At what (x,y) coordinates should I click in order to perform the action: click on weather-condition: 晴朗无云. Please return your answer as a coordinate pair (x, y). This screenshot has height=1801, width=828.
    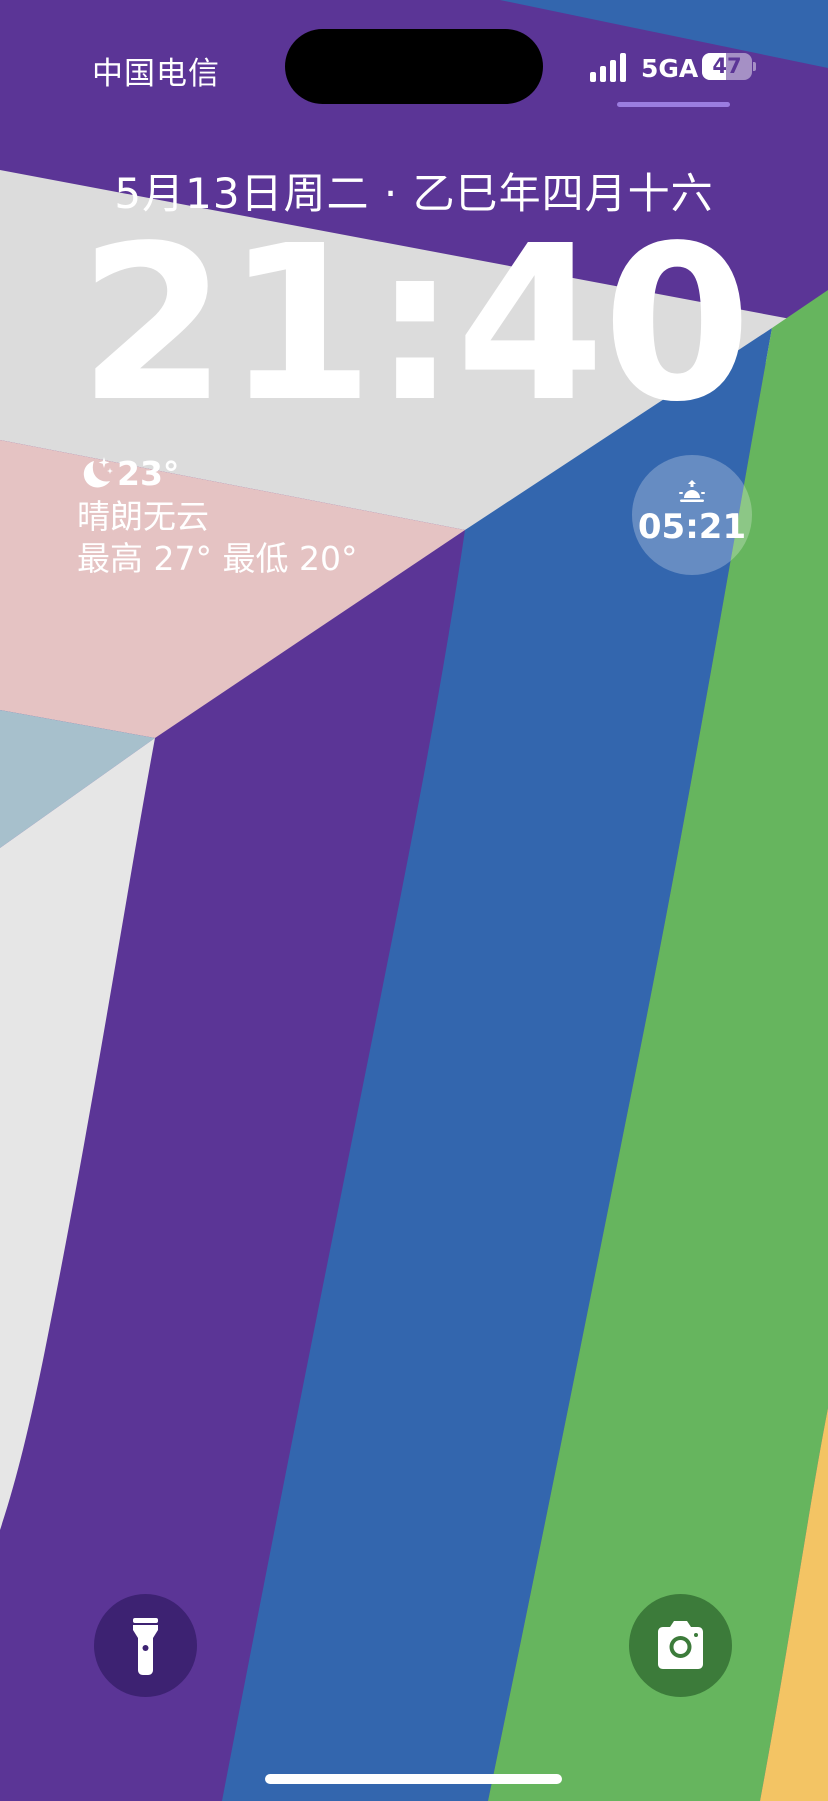
    Looking at the image, I should click on (143, 516).